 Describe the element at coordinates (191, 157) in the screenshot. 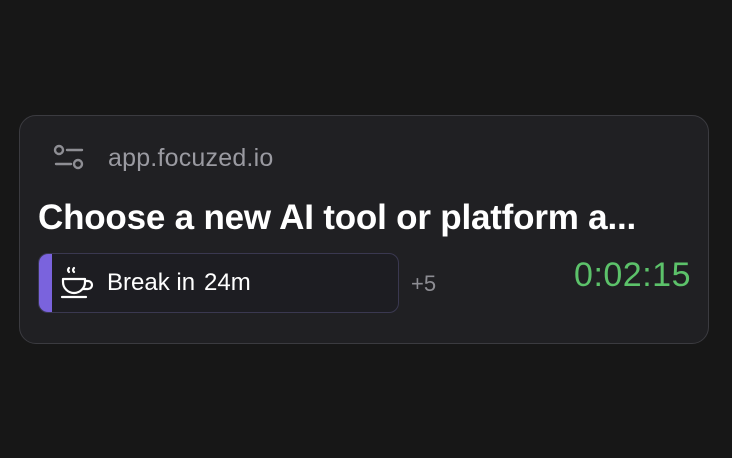

I see `site-domain: app.focuzed.io` at that location.